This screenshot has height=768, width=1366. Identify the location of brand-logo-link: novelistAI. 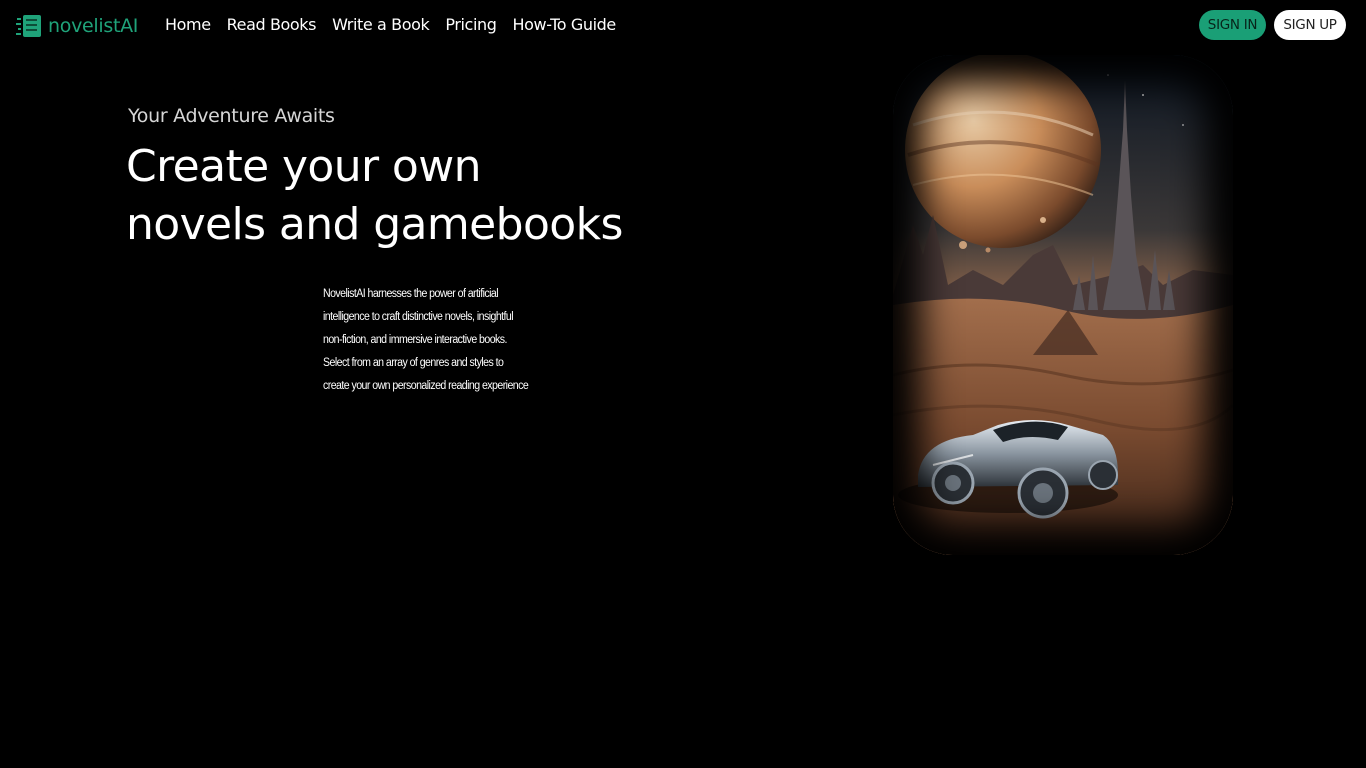
(77, 26).